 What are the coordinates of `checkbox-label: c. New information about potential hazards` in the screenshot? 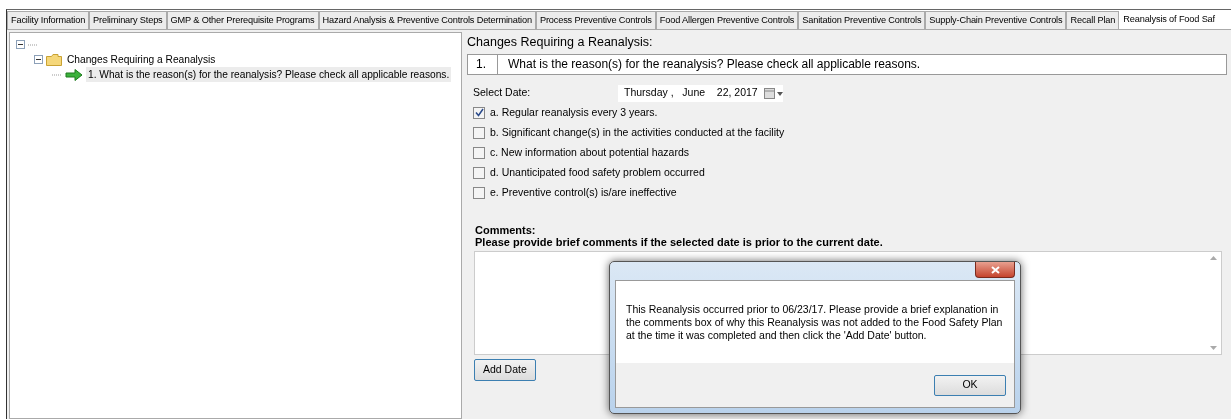 It's located at (590, 152).